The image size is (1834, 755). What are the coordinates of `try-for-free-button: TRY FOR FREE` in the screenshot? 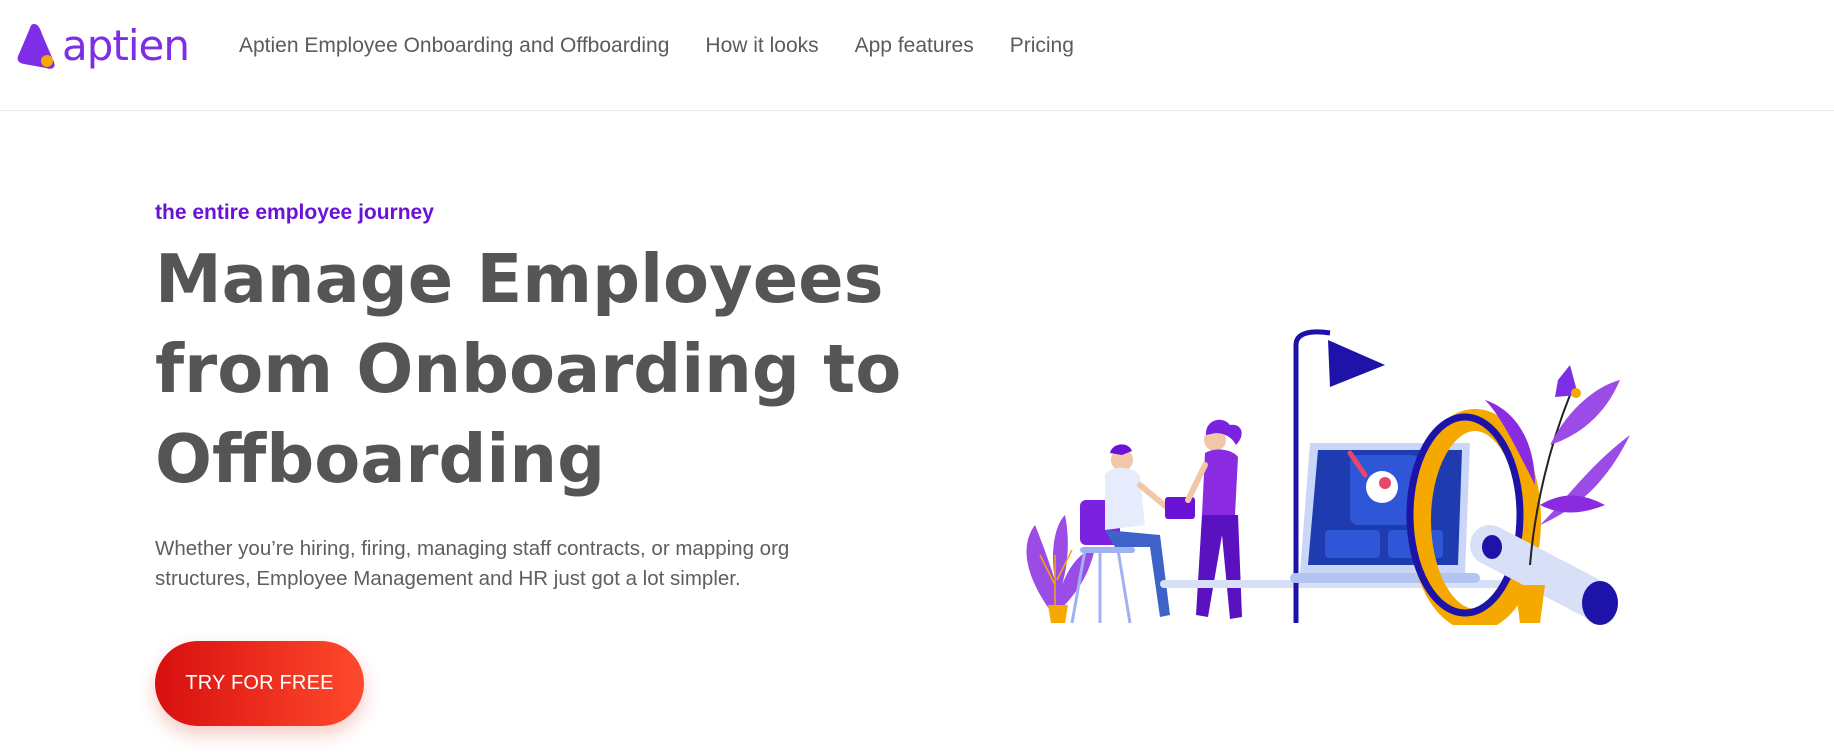 It's located at (259, 683).